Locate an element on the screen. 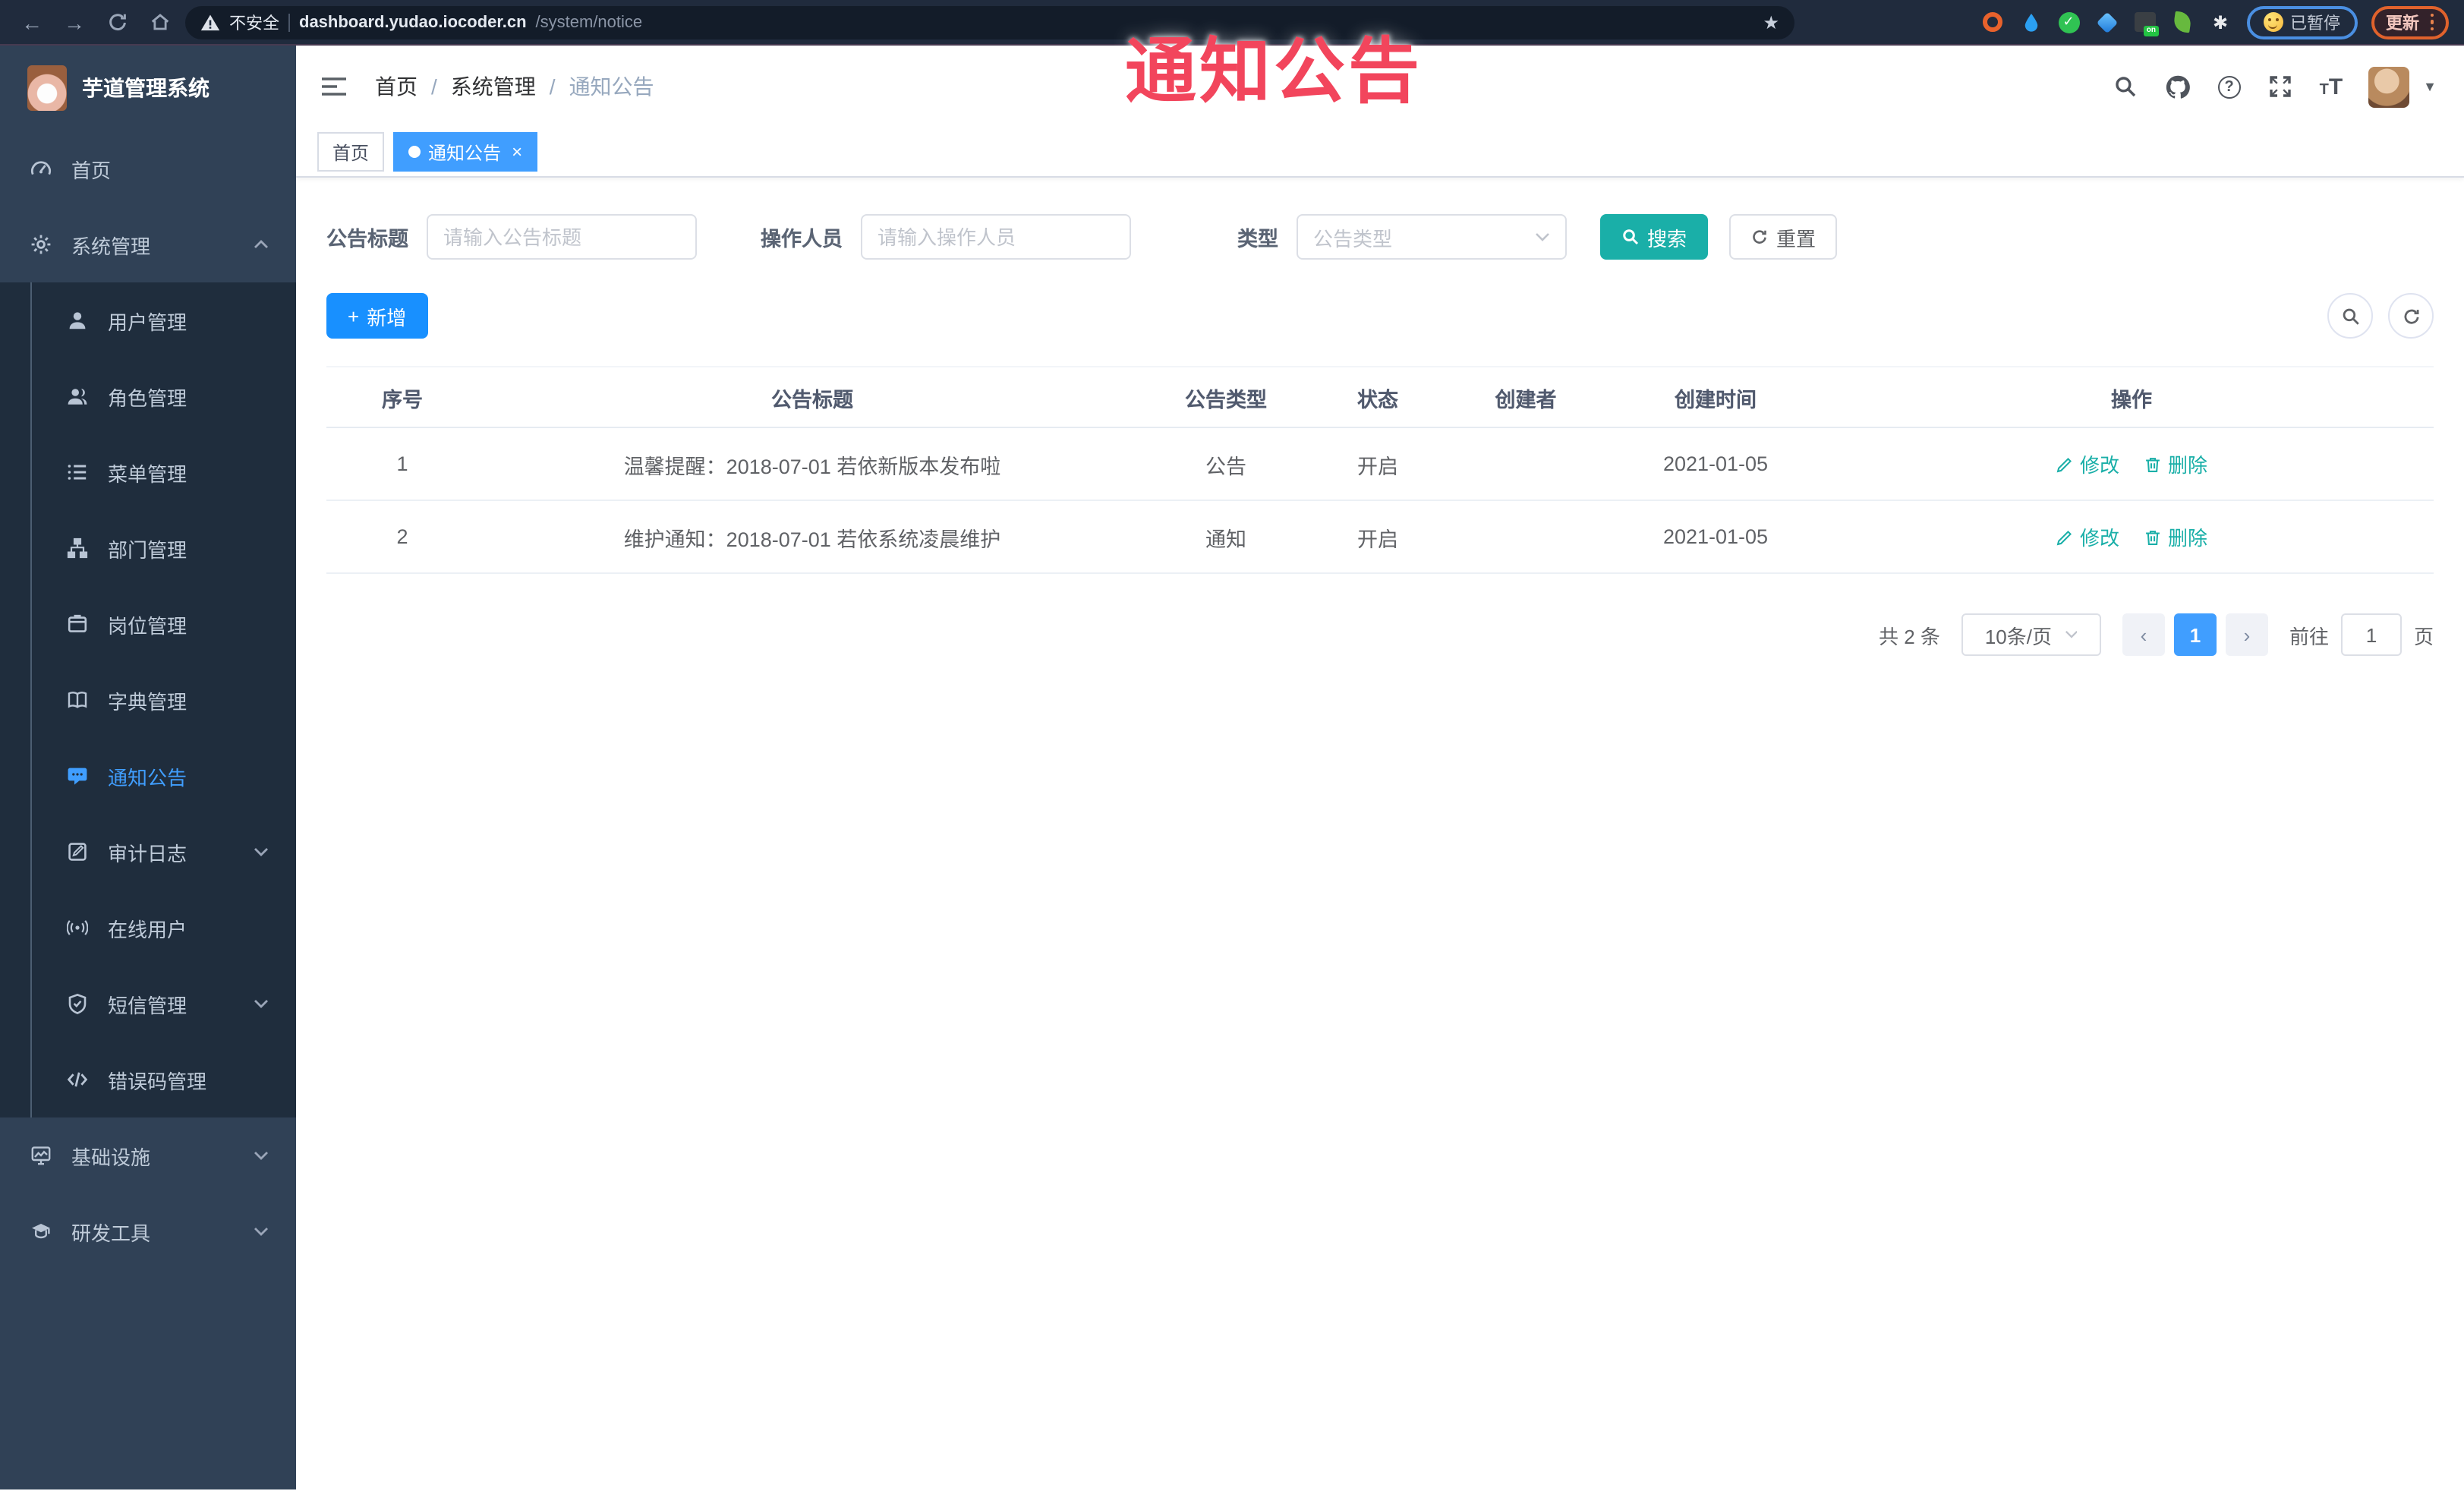 The height and width of the screenshot is (1491, 2464). fullscreen-icon is located at coordinates (2280, 86).